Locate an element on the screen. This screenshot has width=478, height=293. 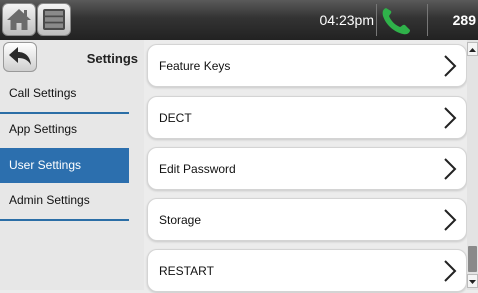
scroll-up-button is located at coordinates (472, 49).